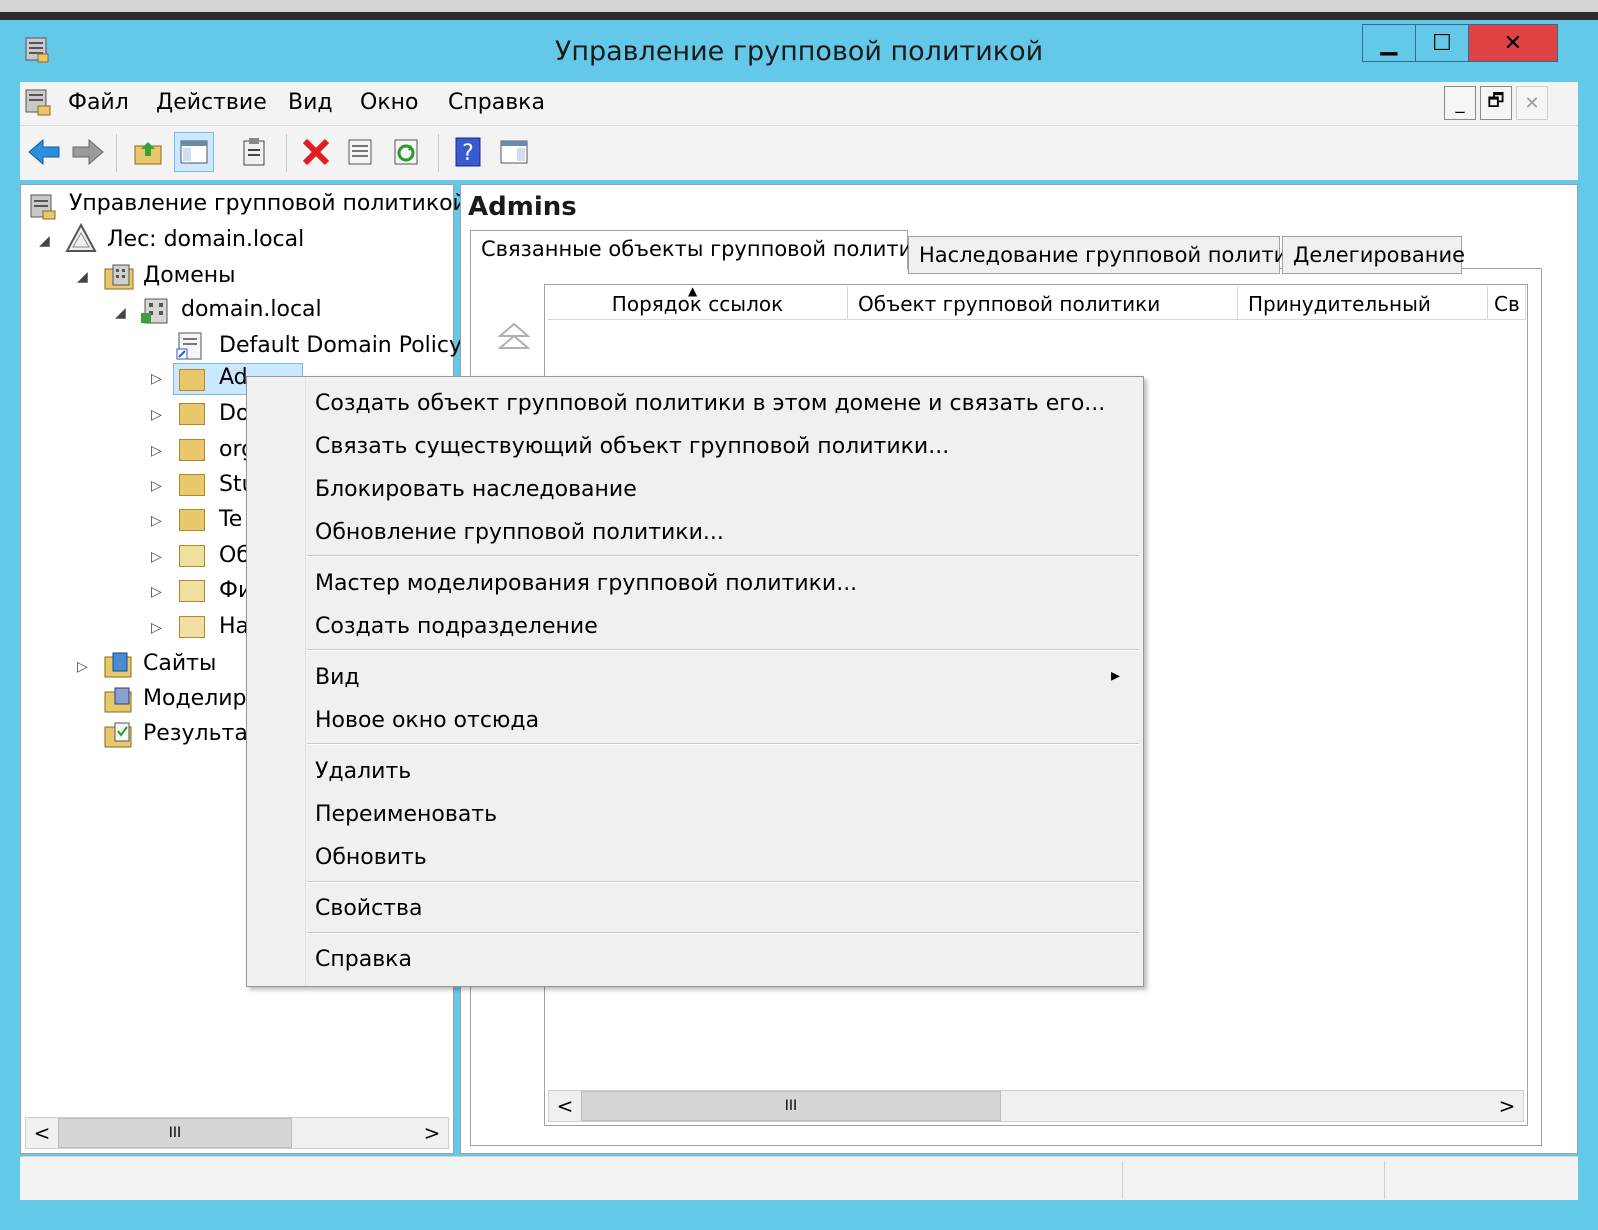 This screenshot has height=1230, width=1598. Describe the element at coordinates (195, 698) in the screenshot. I see `tree-modeling: Моделир` at that location.